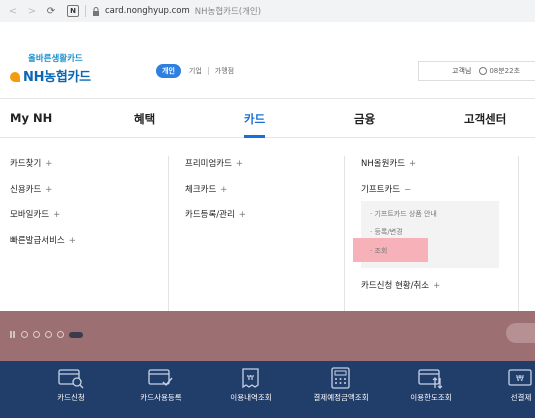  I want to click on menu-label: 모바일카드, so click(30, 215).